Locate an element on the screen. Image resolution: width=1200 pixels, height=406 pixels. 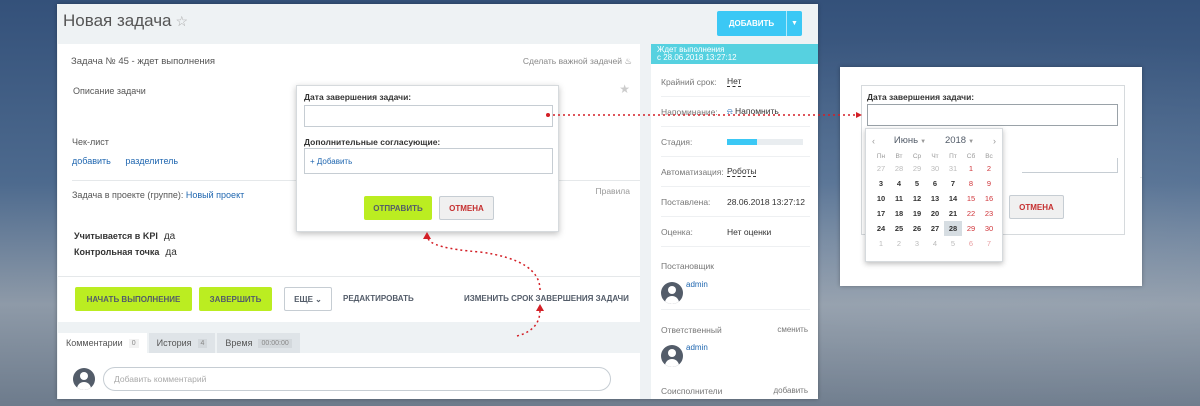
calendar-day: 24 is located at coordinates (881, 228).